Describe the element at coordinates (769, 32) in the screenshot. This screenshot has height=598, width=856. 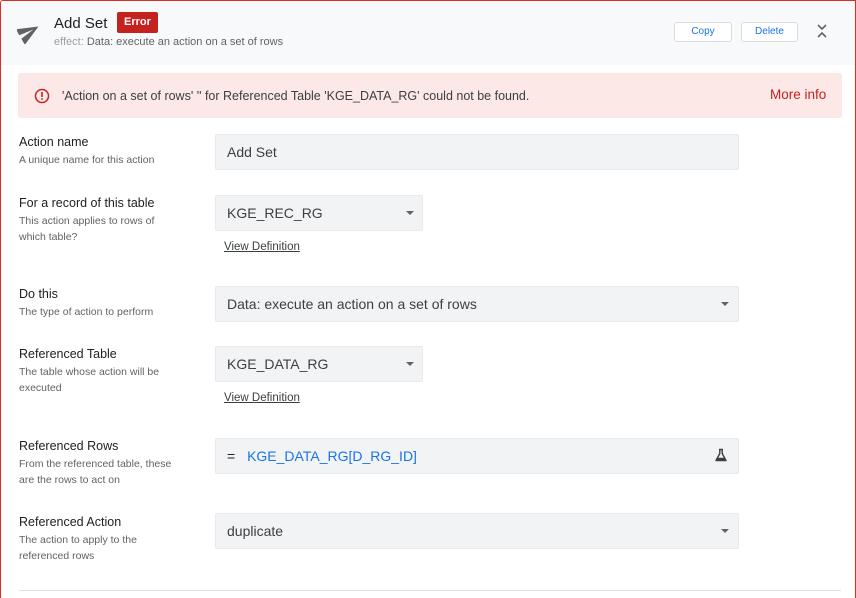
I see `delete-button: Delete` at that location.